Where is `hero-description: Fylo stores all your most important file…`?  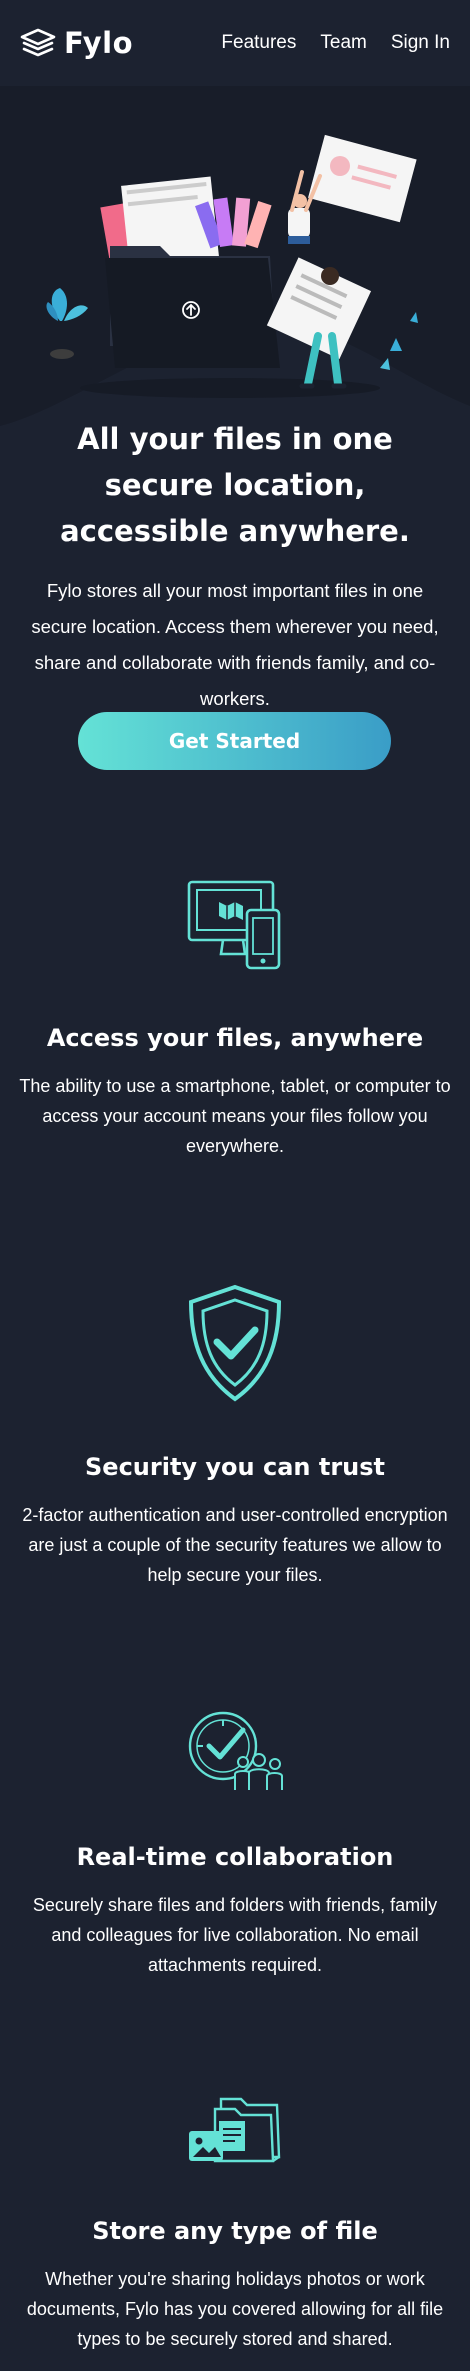 hero-description: Fylo stores all your most important file… is located at coordinates (235, 644).